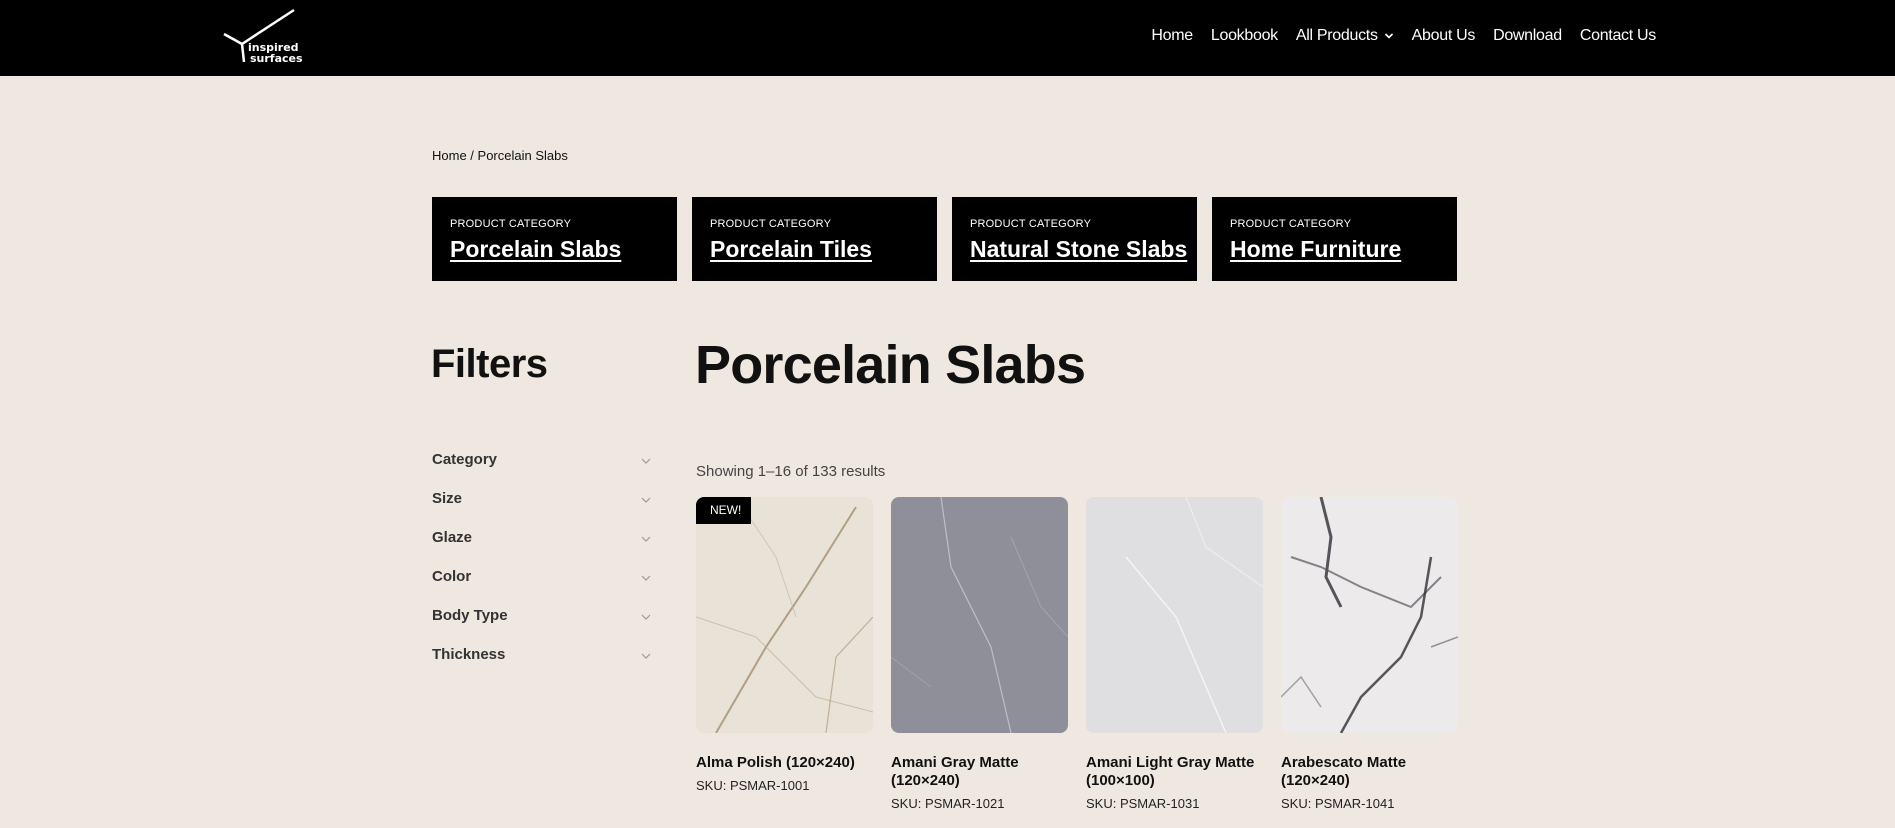  I want to click on breadcrumb: Home / Porcelain Slabs, so click(500, 155).